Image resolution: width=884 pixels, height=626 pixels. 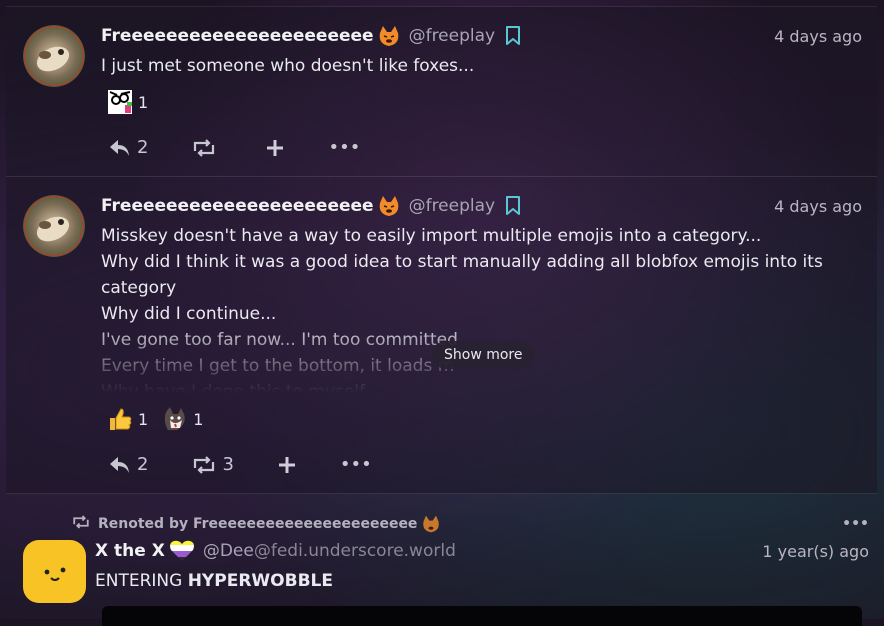 What do you see at coordinates (354, 551) in the screenshot?
I see `user-host: @fedi.underscore.world` at bounding box center [354, 551].